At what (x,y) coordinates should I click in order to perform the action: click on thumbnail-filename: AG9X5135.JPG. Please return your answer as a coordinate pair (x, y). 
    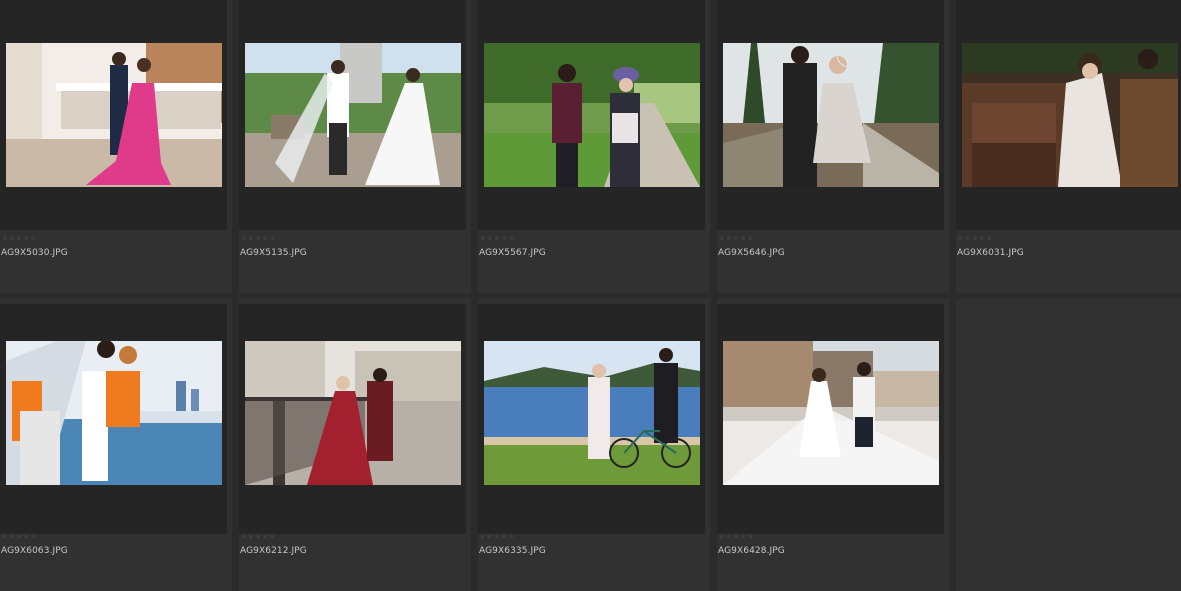
    Looking at the image, I should click on (273, 253).